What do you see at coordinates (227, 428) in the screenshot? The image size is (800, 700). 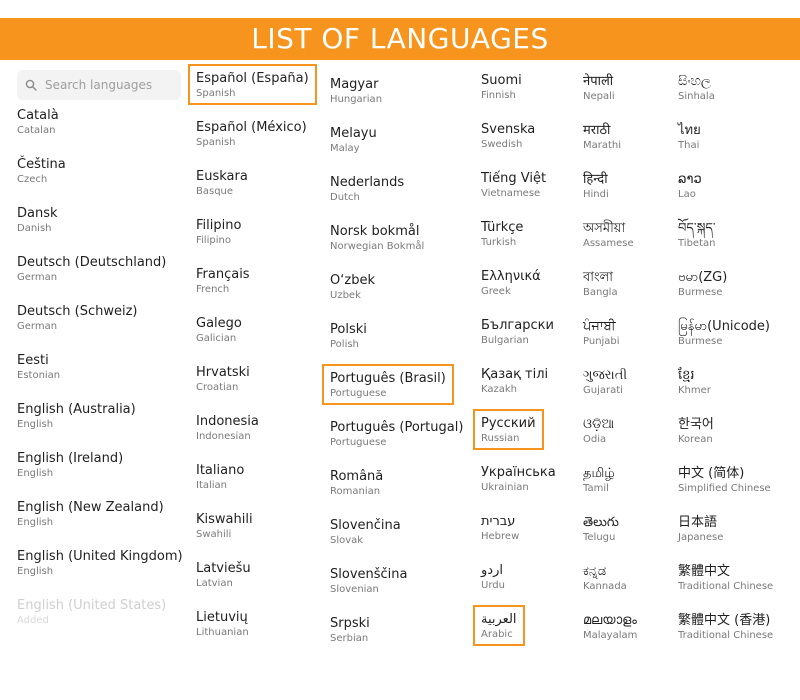 I see `language-item: Indonesia Indonesian` at bounding box center [227, 428].